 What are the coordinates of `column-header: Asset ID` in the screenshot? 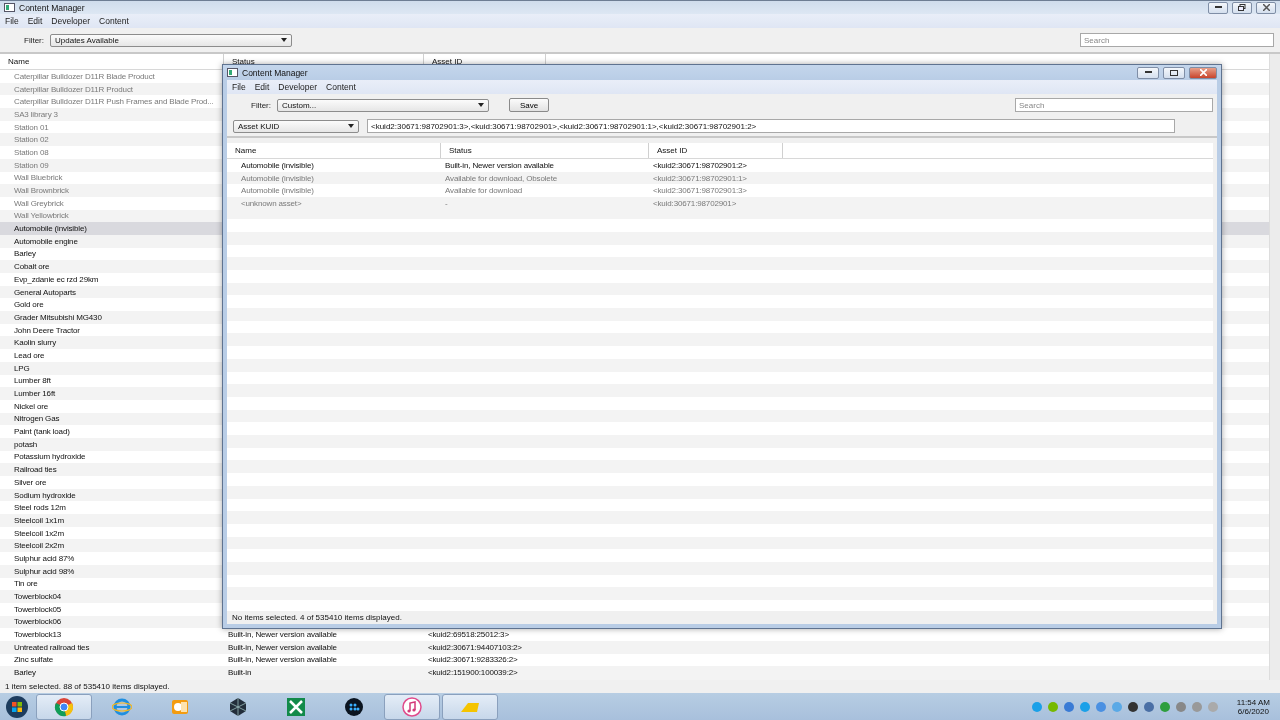 It's located at (716, 150).